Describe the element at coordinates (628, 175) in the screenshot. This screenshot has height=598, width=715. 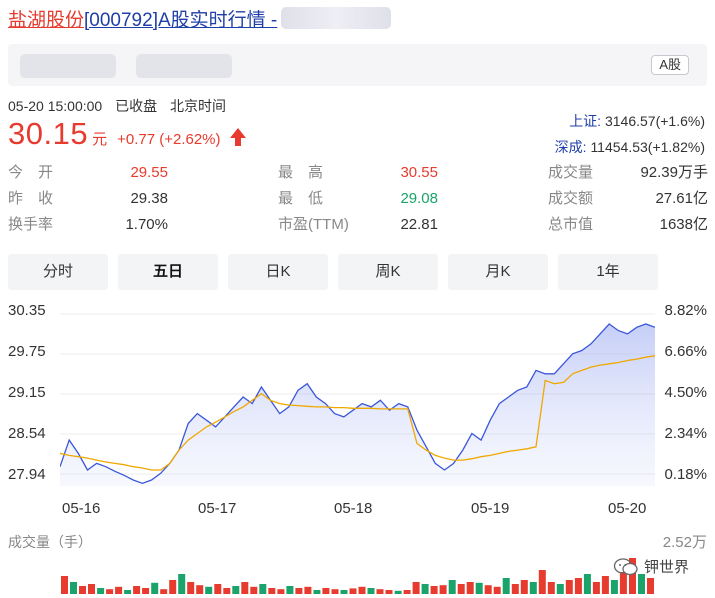
I see `stat-volume: 成交量 92.39万手` at that location.